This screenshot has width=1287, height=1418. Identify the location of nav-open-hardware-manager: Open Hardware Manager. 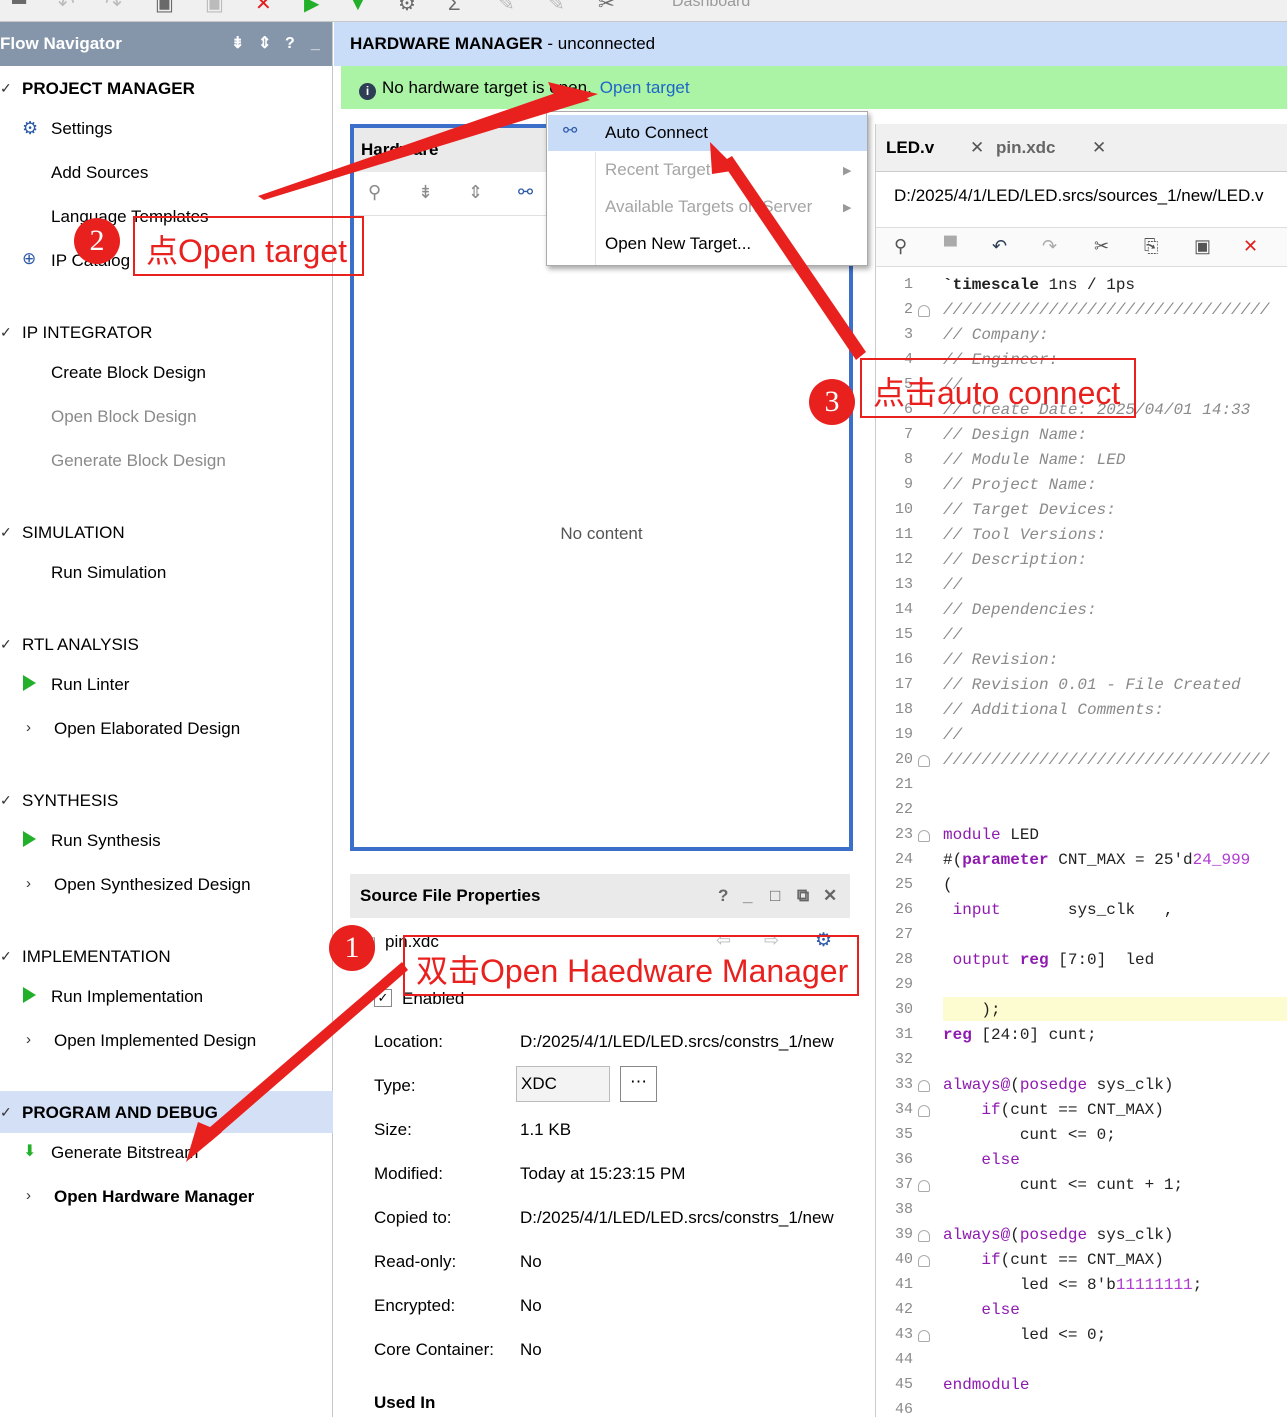
(154, 1197).